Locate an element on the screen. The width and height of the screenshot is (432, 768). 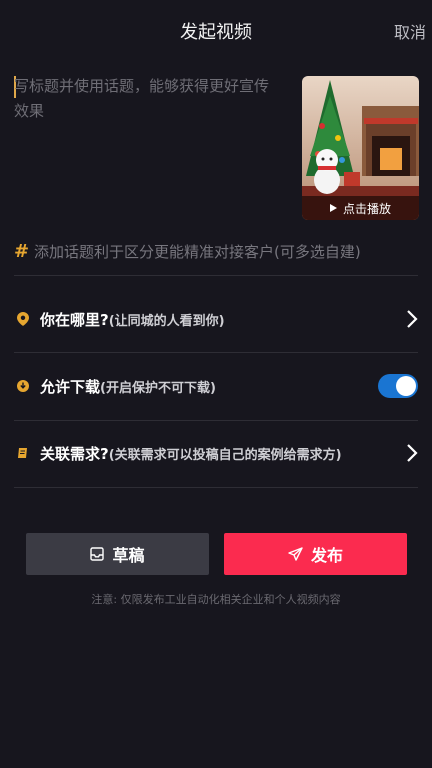
download-row: 允许下载 (开启保护不可下载) is located at coordinates (216, 386).